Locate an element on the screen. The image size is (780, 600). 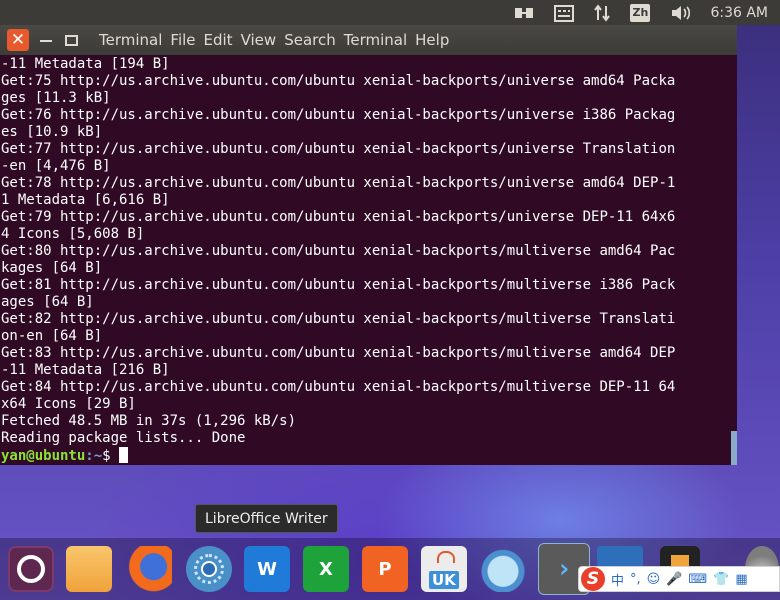
terminal-line: -11 Metadata [194 B] is located at coordinates (85, 64).